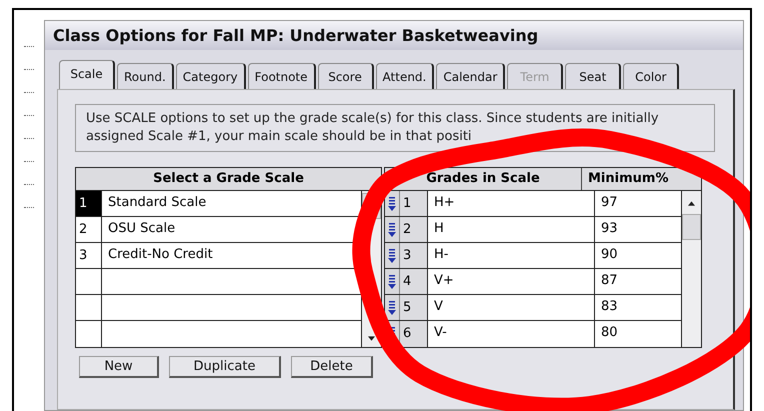  I want to click on tab: Round., so click(145, 76).